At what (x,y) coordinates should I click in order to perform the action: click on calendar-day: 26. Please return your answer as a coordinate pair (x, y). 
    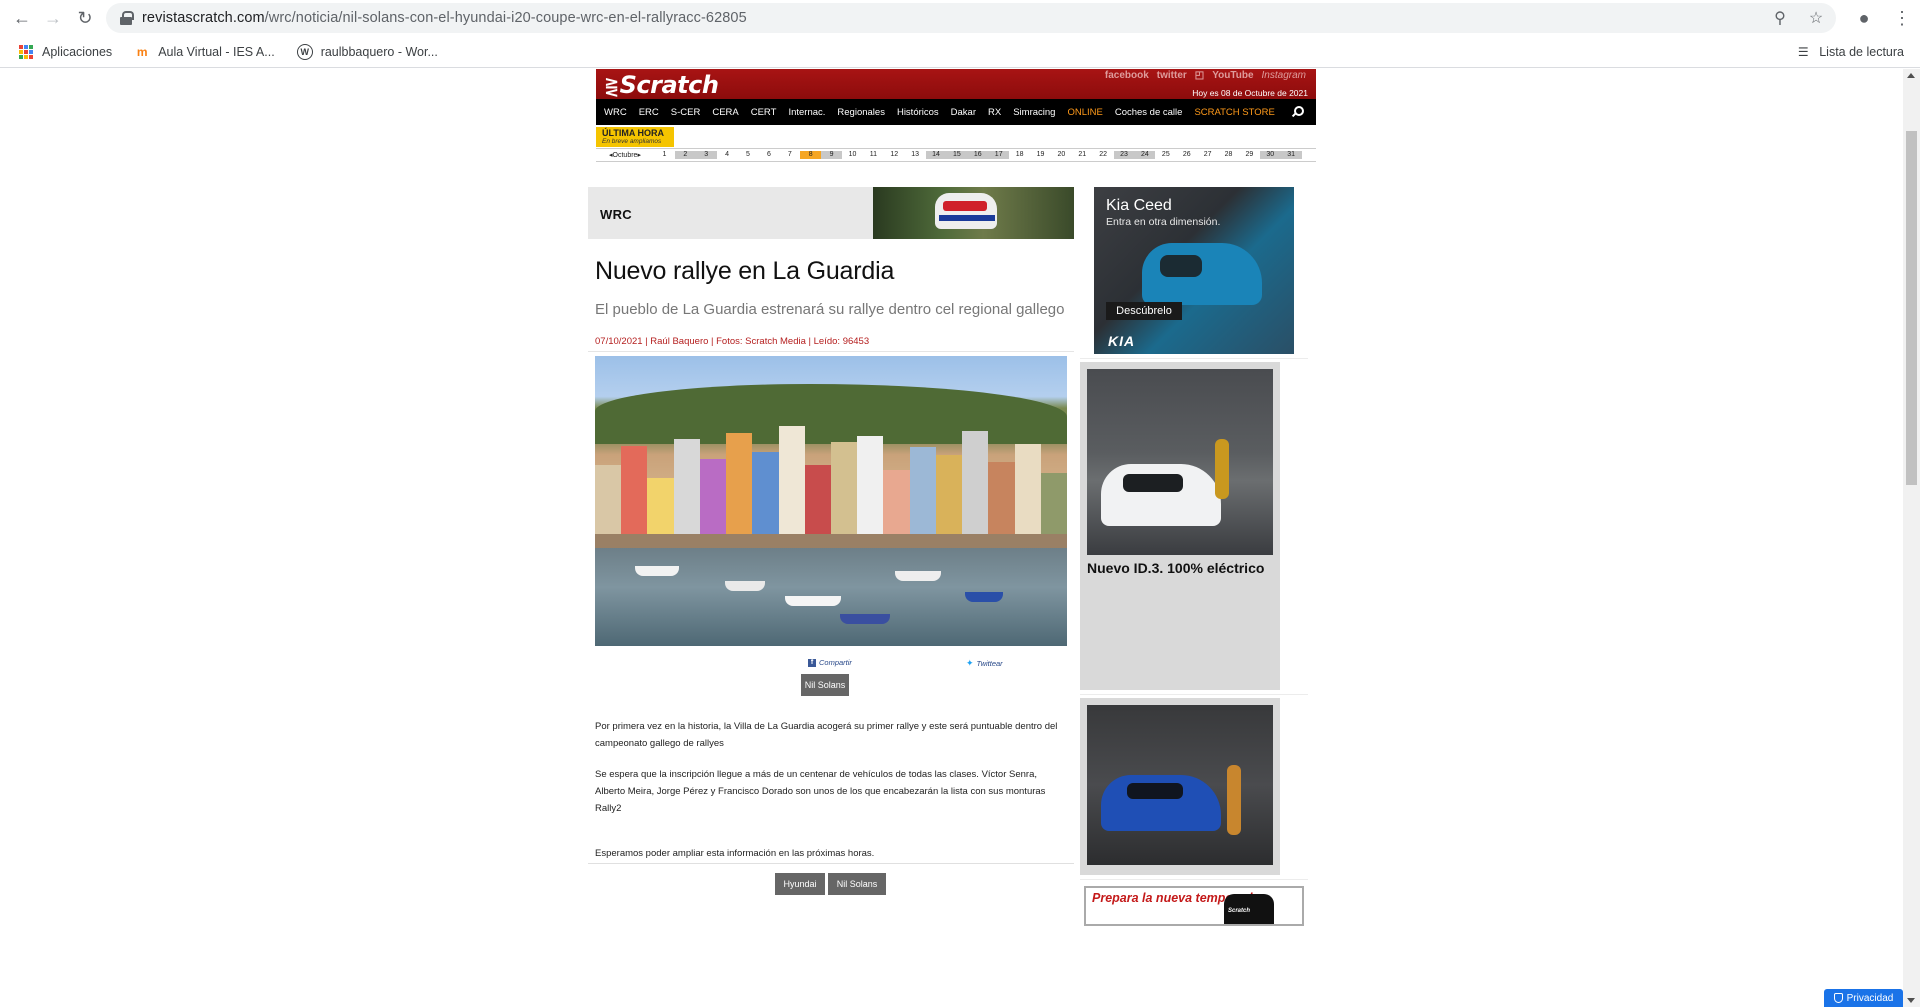
    Looking at the image, I should click on (1186, 155).